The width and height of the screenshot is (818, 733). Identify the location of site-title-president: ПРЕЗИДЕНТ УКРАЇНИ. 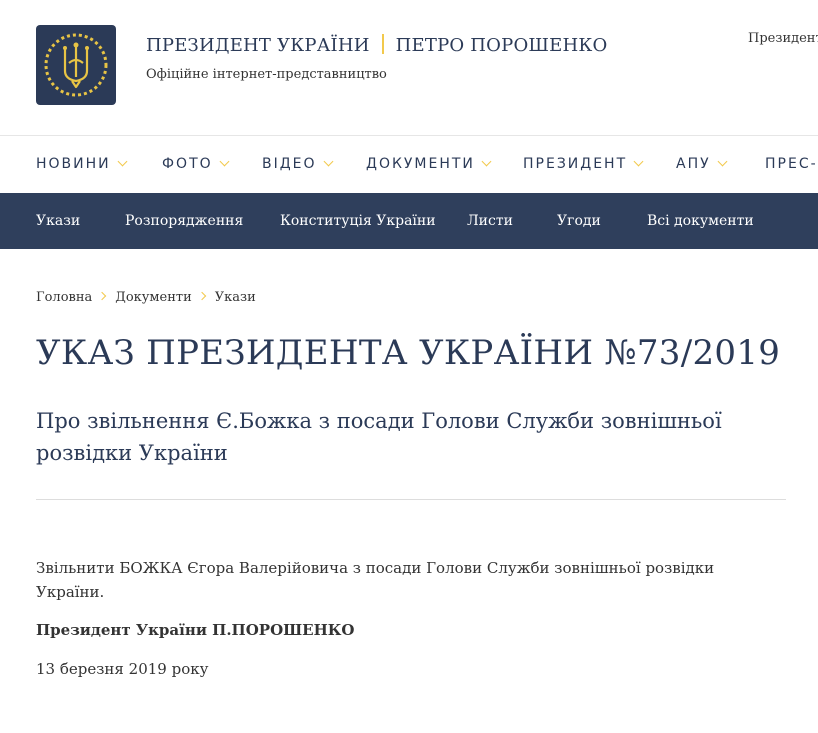
(258, 45).